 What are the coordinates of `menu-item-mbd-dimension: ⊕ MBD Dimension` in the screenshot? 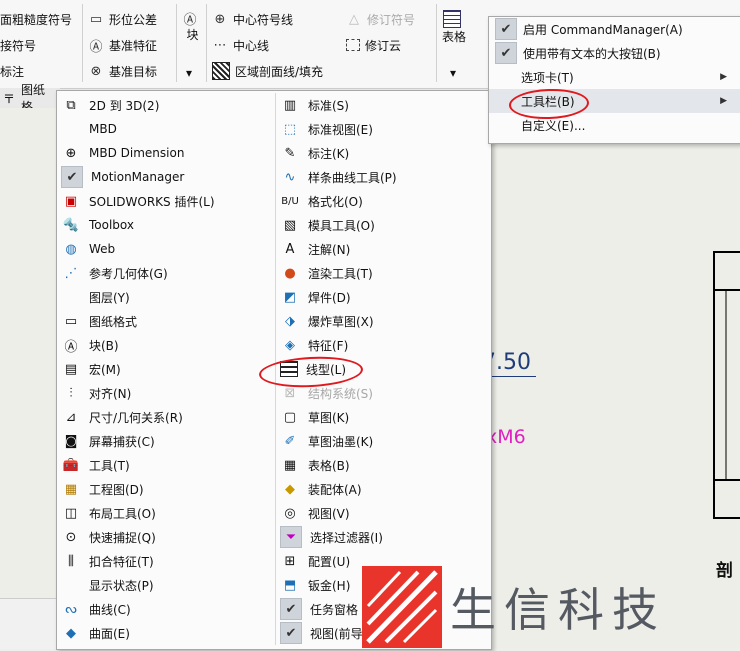 It's located at (165, 153).